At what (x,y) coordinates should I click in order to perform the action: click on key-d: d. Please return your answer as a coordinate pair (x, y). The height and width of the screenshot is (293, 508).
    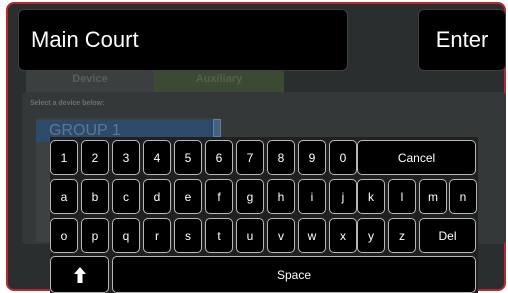
    Looking at the image, I should click on (157, 196).